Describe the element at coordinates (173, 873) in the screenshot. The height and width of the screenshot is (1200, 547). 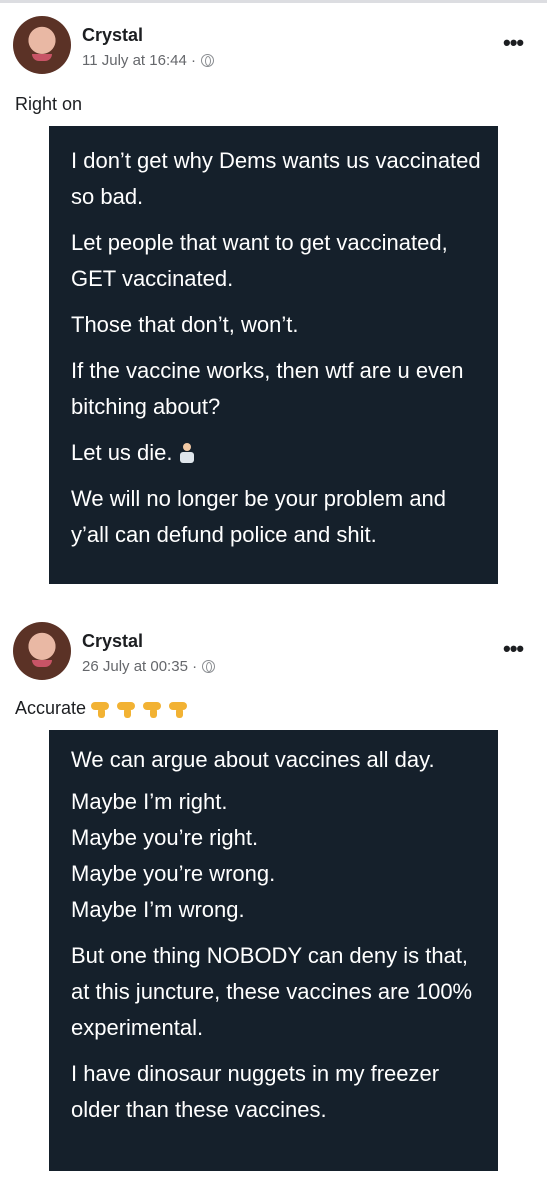
I see `tweet-line: Maybe you’re wrong.` at that location.